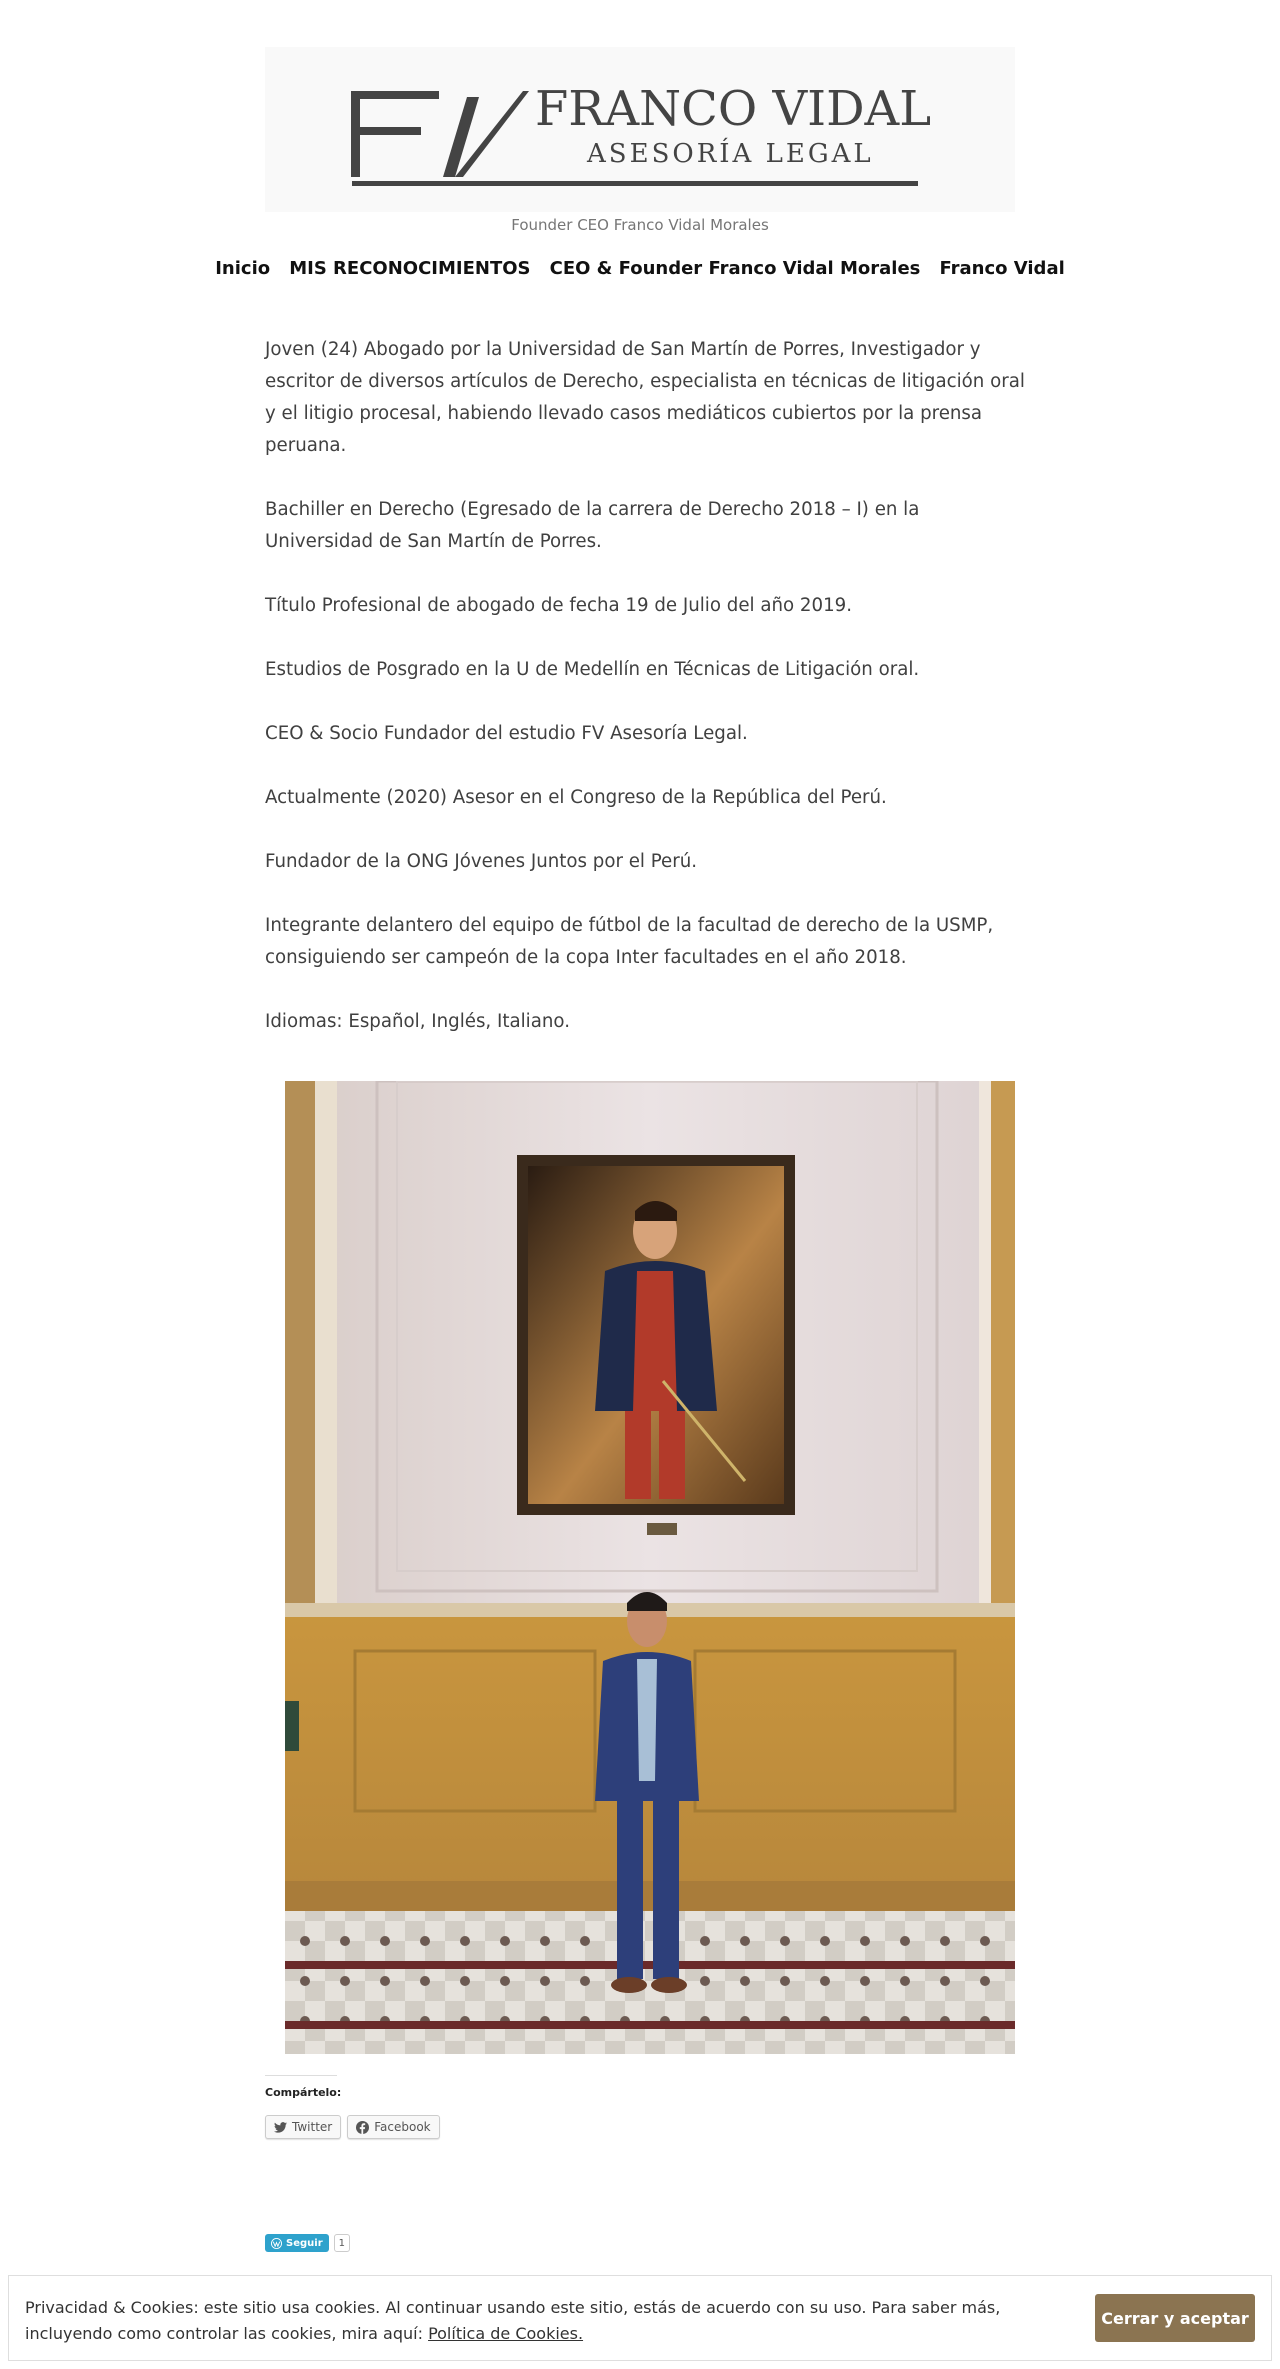  Describe the element at coordinates (363, 2127) in the screenshot. I see `facebook-icon` at that location.